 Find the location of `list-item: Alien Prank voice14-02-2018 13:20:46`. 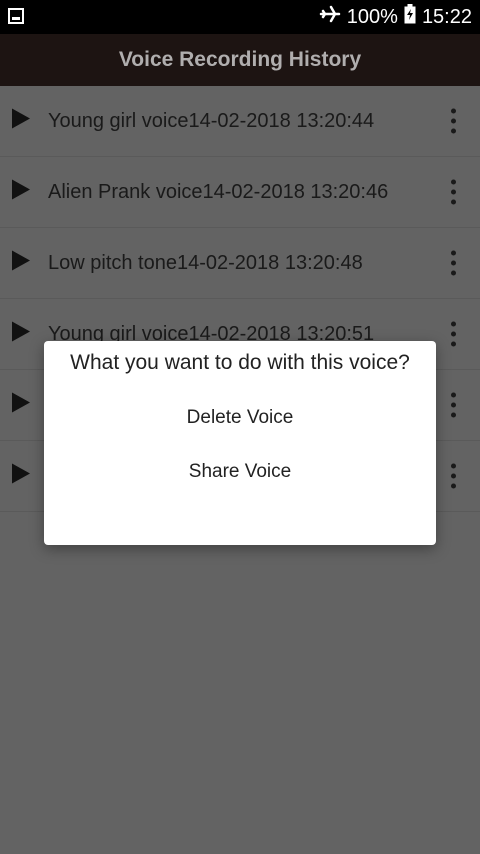

list-item: Alien Prank voice14-02-2018 13:20:46 is located at coordinates (240, 192).